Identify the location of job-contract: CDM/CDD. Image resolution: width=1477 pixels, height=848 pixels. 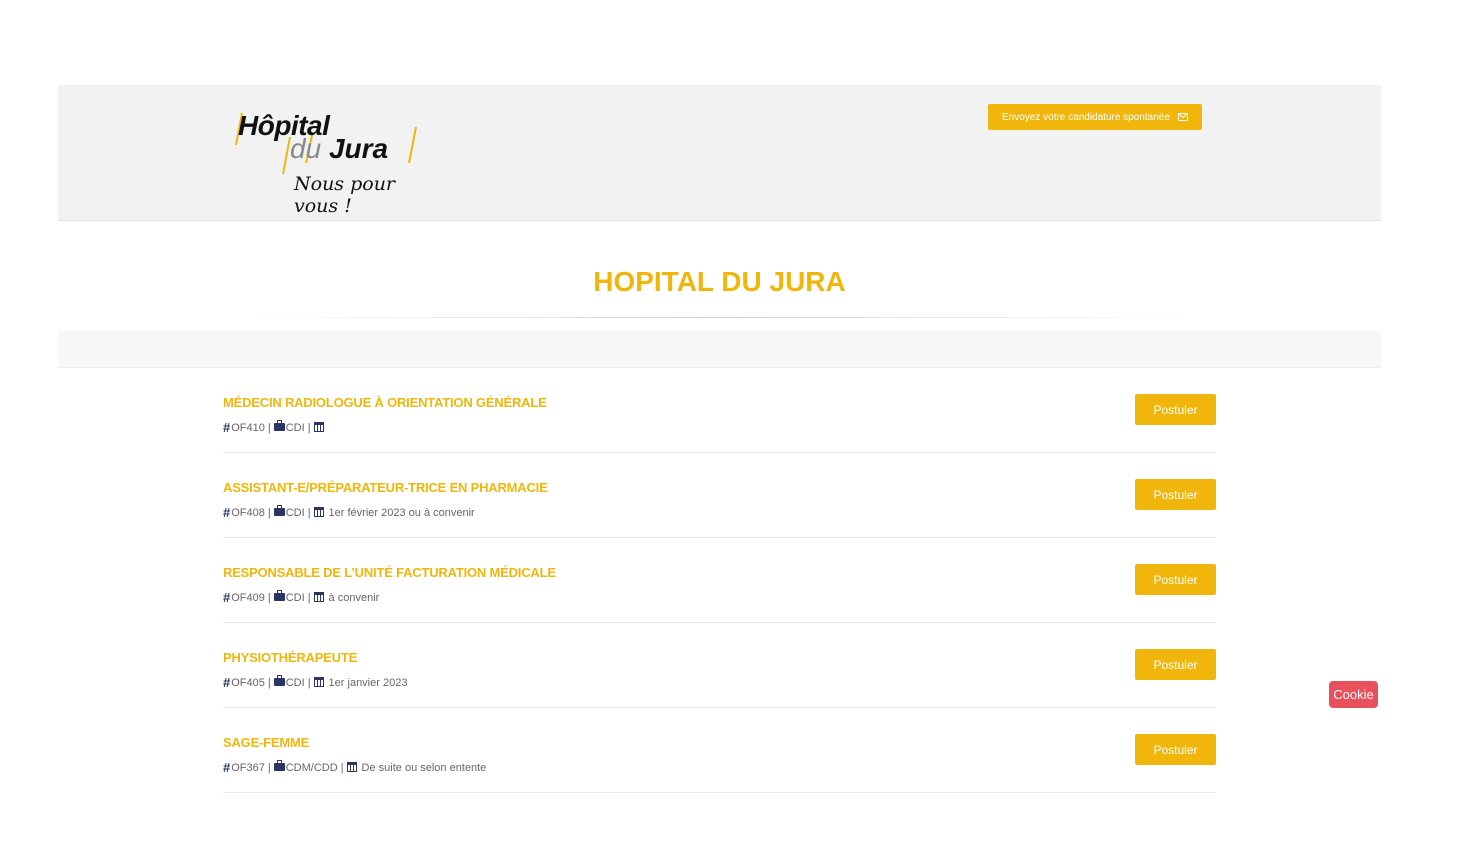
(311, 767).